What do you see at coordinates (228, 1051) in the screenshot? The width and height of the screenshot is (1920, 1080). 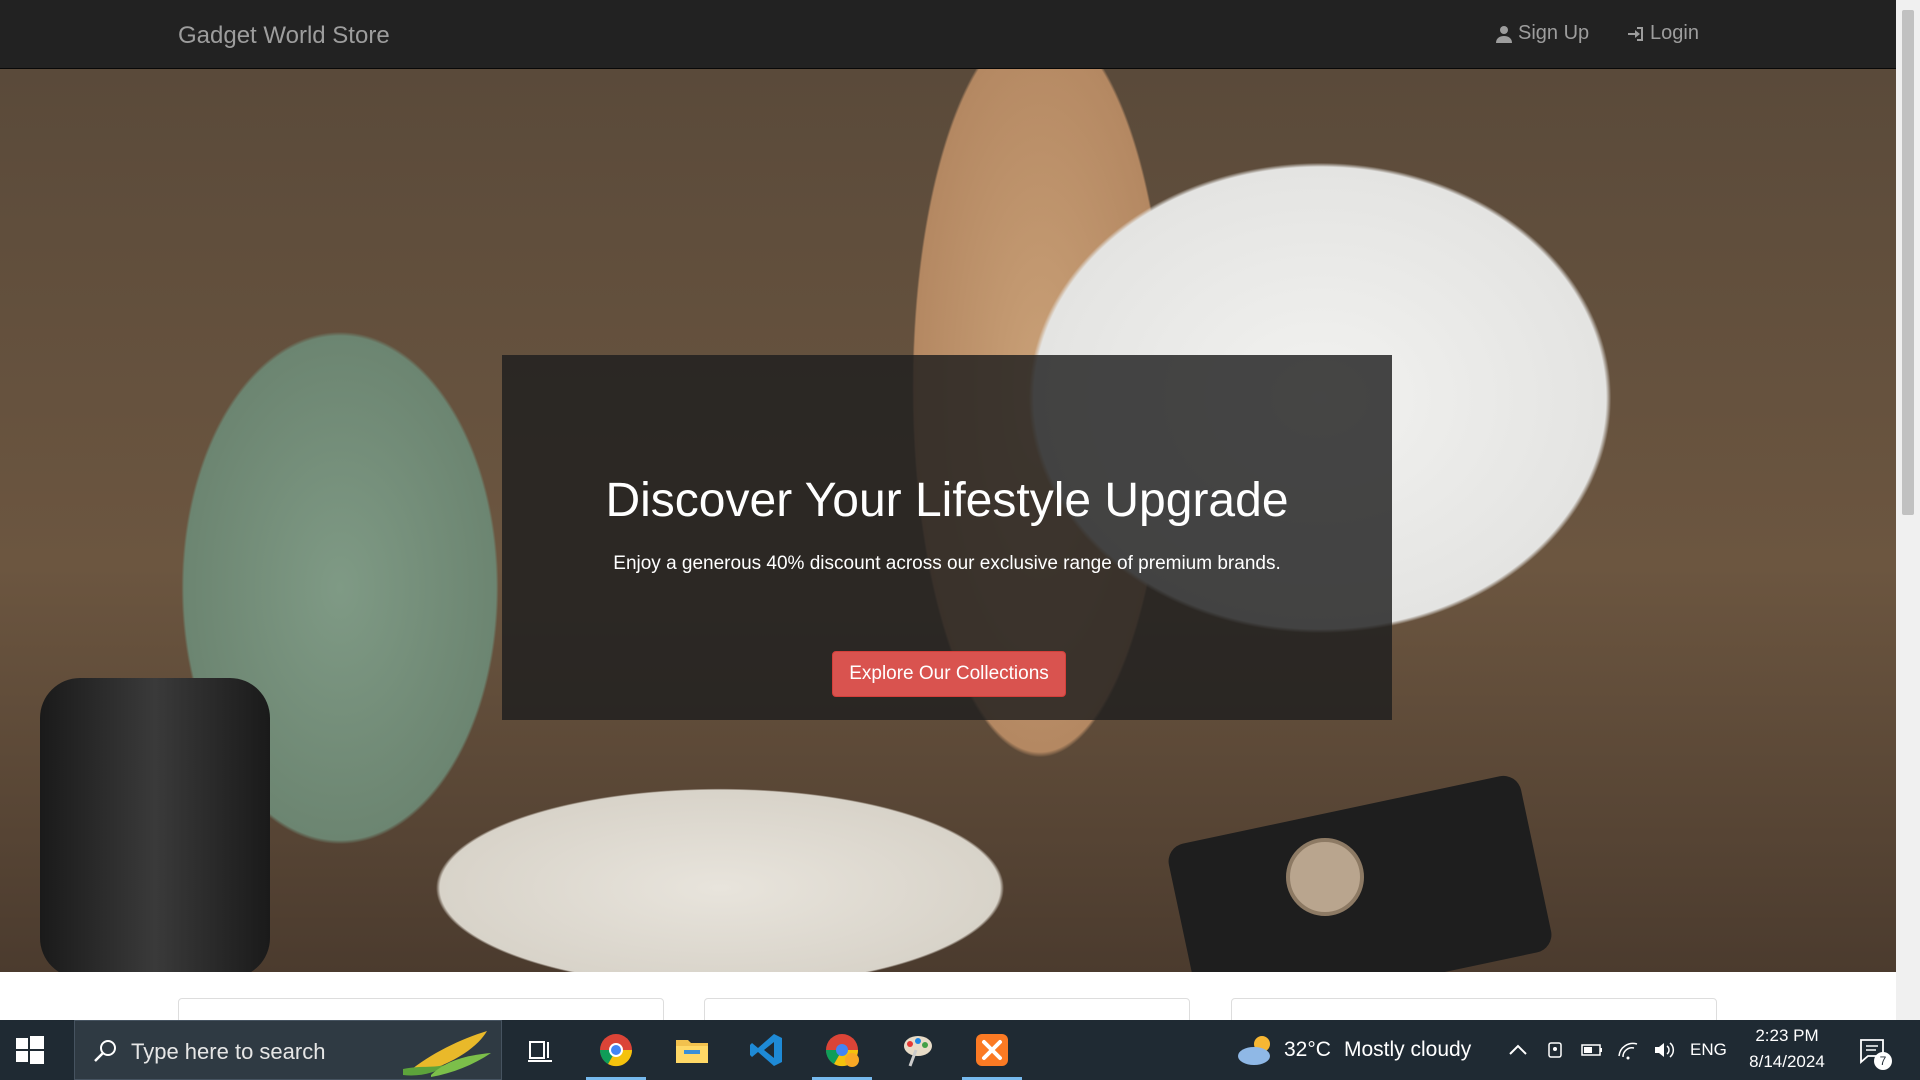 I see `search-placeholder: Type here to search` at bounding box center [228, 1051].